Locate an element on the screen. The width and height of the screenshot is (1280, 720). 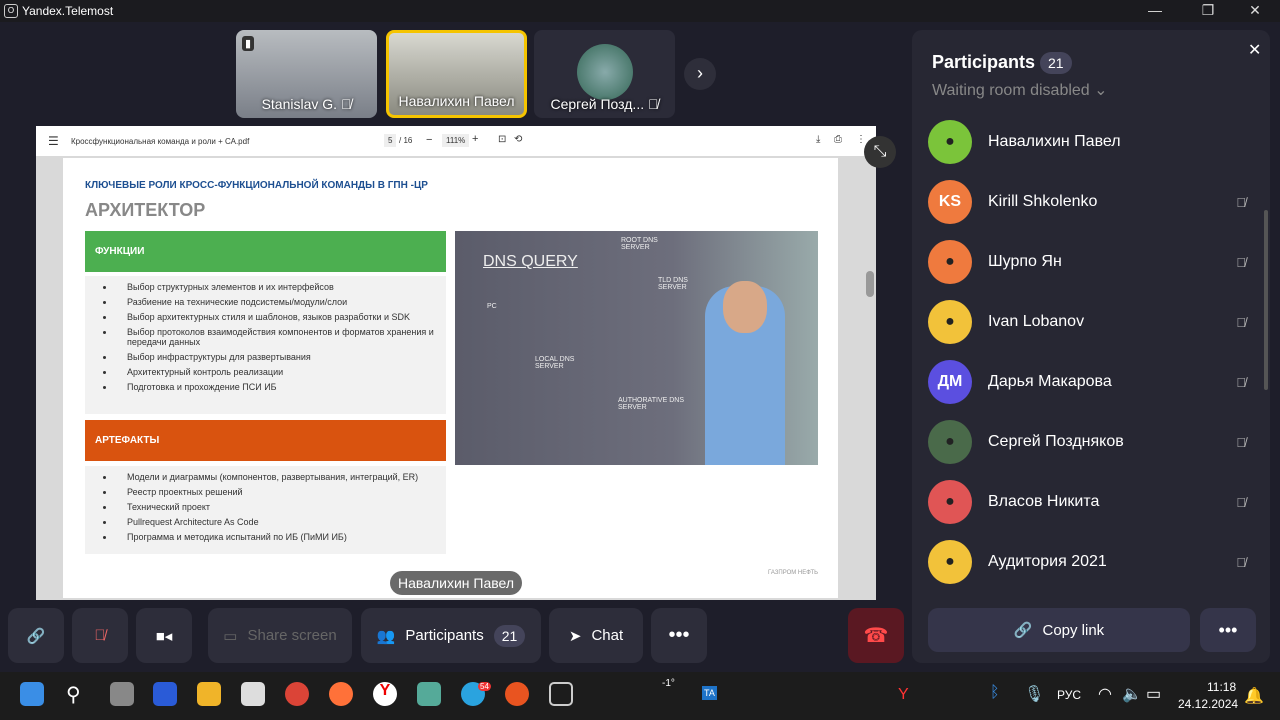
list-item: Pullrequest Architecture As Code is located at coordinates (280, 522).